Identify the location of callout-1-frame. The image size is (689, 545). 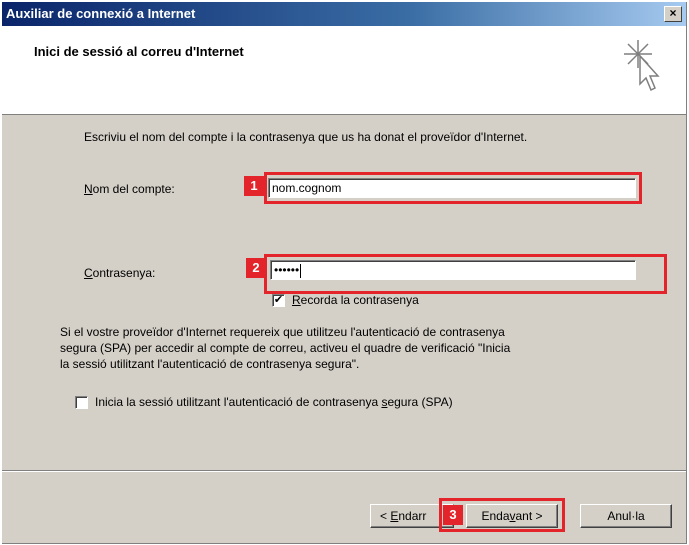
(453, 188).